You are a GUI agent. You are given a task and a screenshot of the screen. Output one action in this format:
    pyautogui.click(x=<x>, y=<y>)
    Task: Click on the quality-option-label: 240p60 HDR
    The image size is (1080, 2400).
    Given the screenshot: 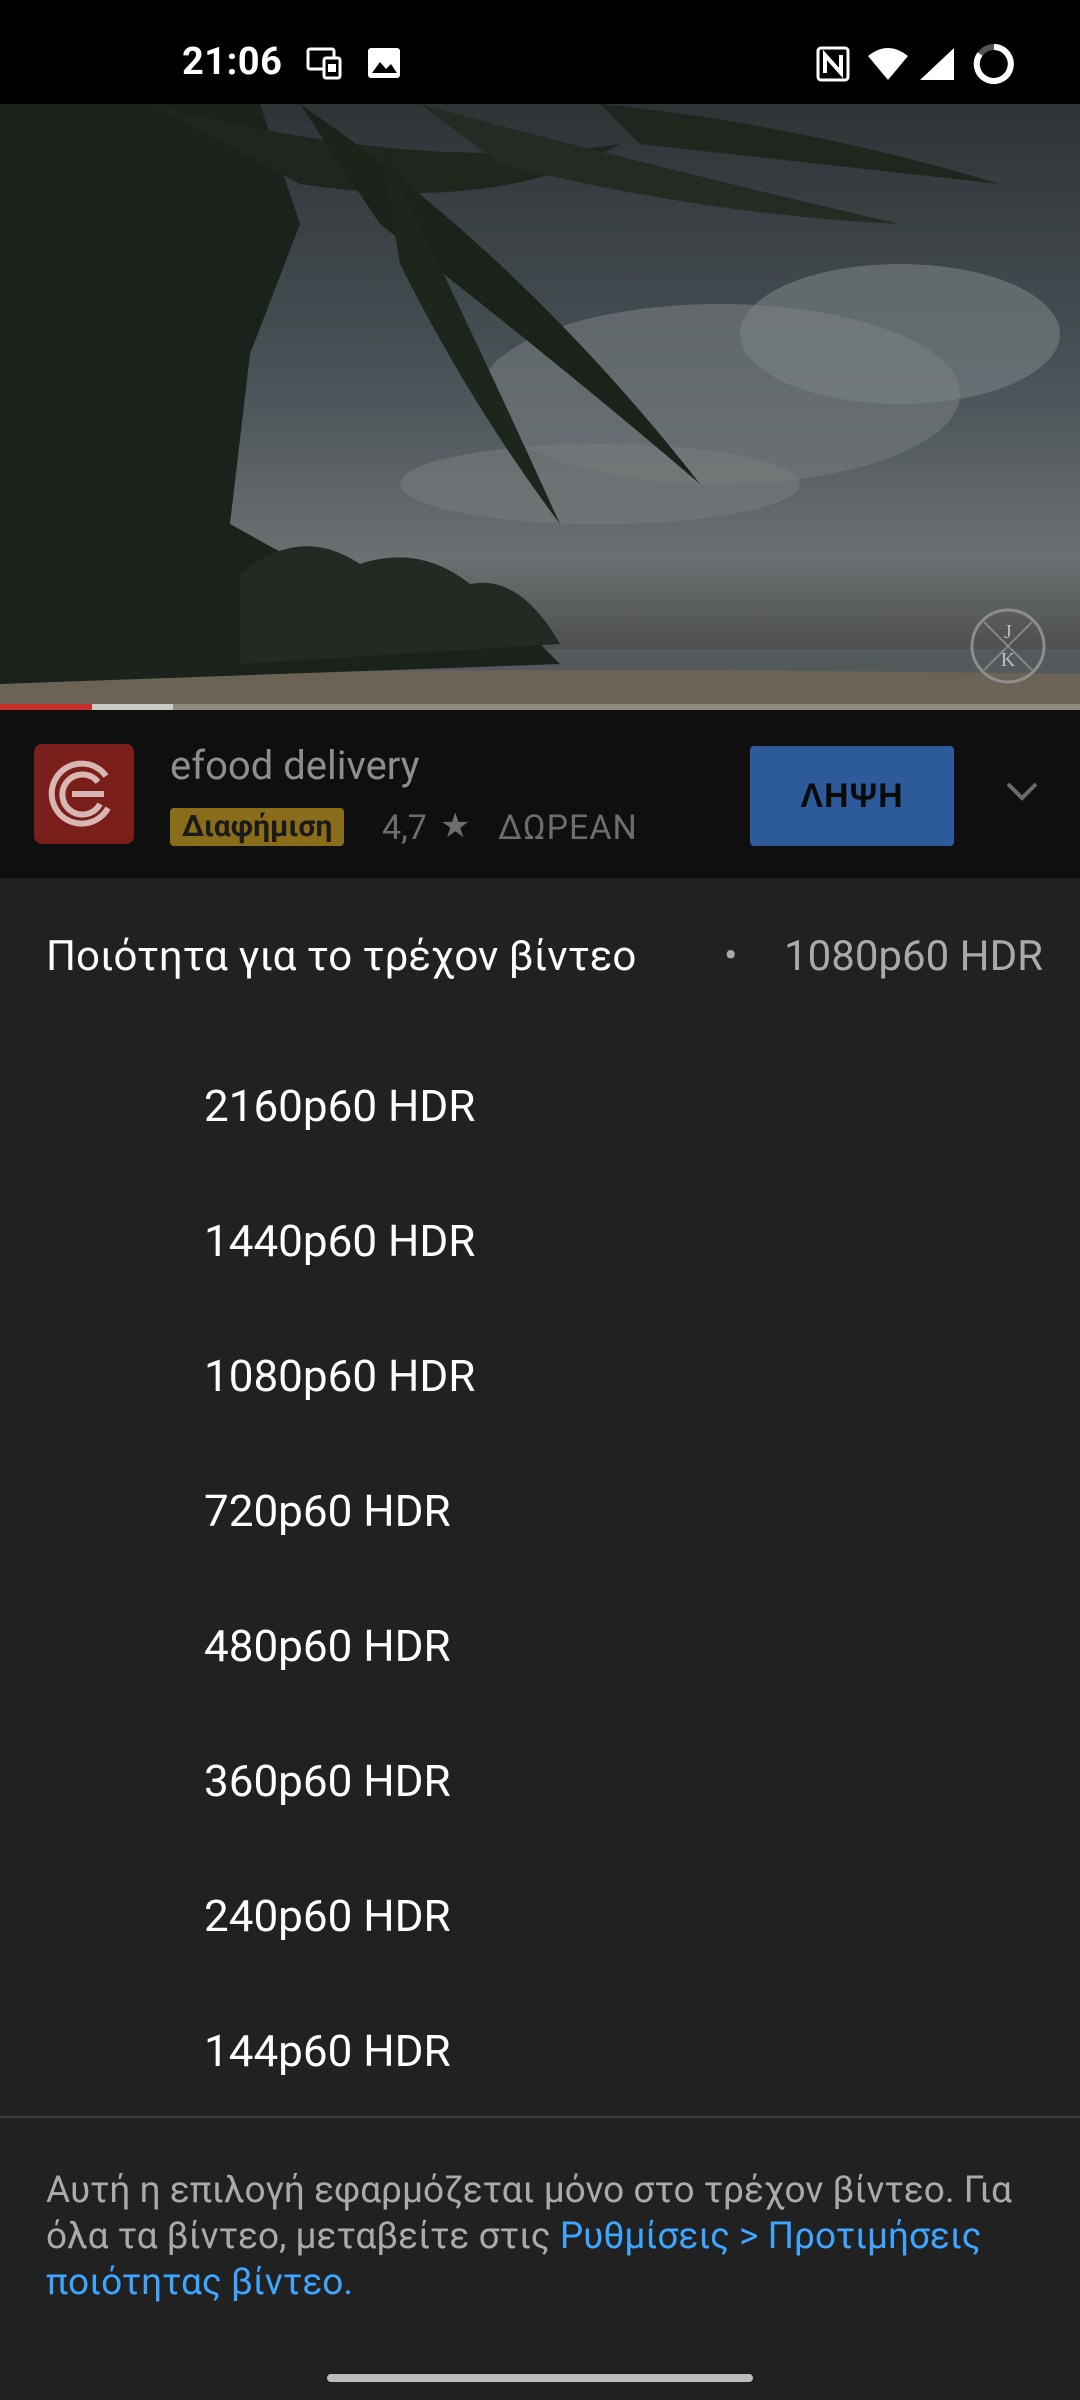 What is the action you would take?
    pyautogui.click(x=327, y=1916)
    